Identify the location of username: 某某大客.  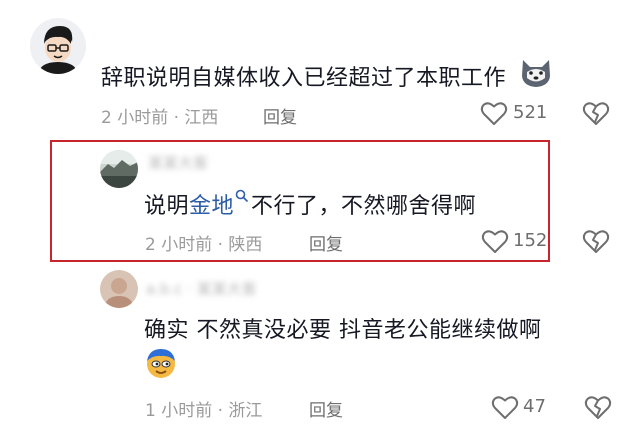
(178, 162).